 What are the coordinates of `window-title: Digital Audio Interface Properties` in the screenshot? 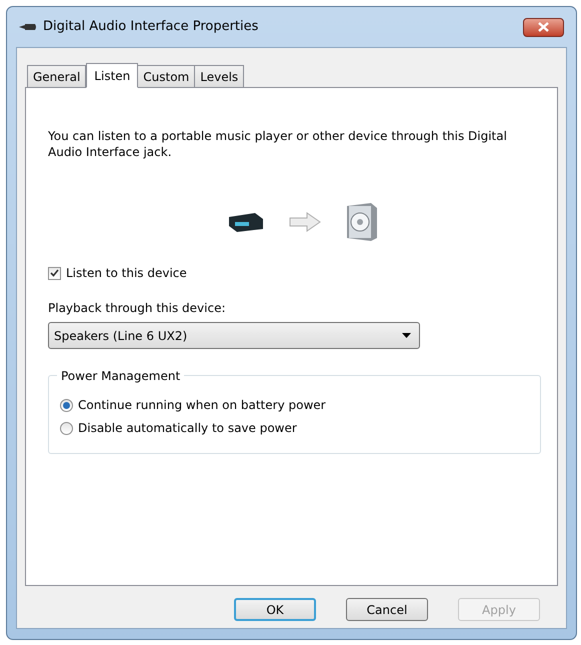 It's located at (150, 27).